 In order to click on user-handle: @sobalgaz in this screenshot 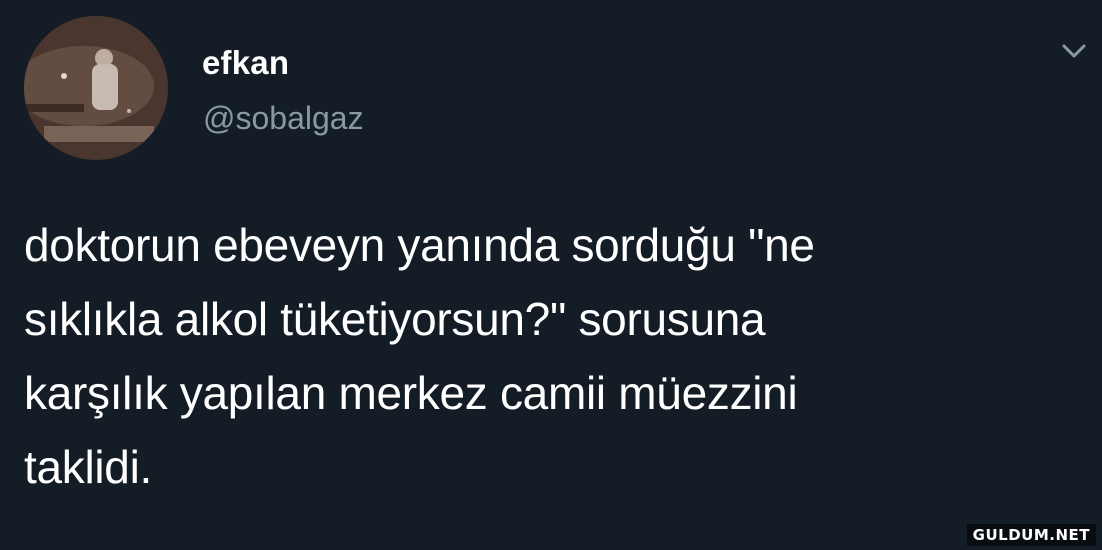, I will do `click(283, 118)`.